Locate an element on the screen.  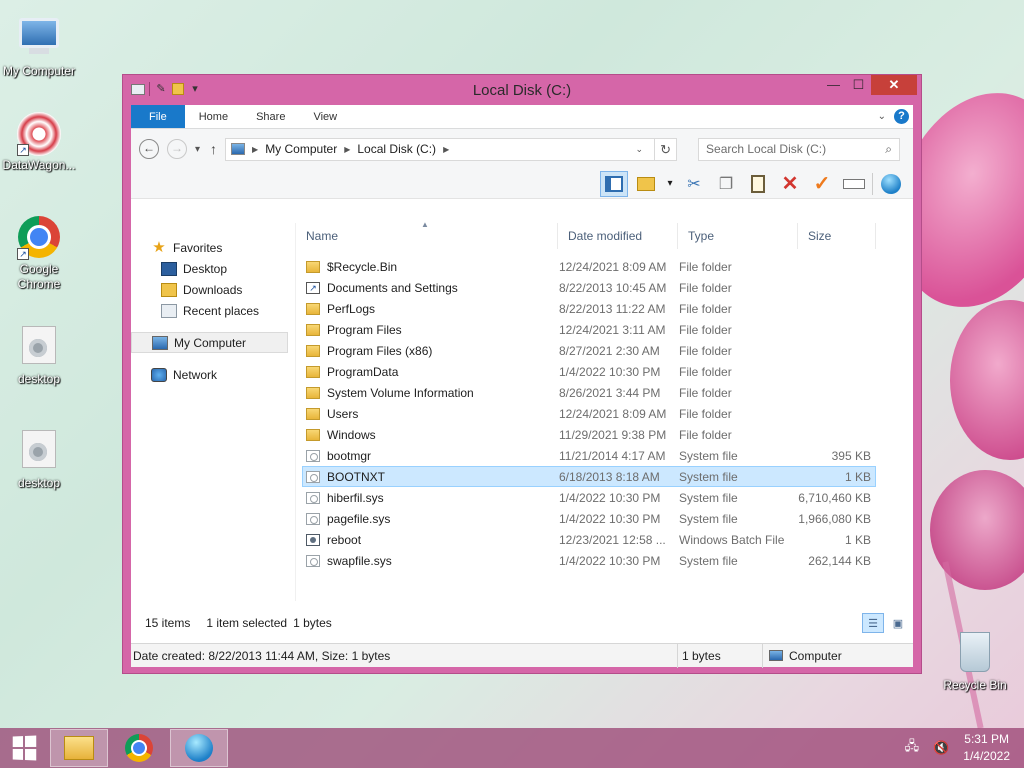
file-row: BOOTNXT 6/18/2013 8:18 AM System file 1 KB is located at coordinates (589, 476).